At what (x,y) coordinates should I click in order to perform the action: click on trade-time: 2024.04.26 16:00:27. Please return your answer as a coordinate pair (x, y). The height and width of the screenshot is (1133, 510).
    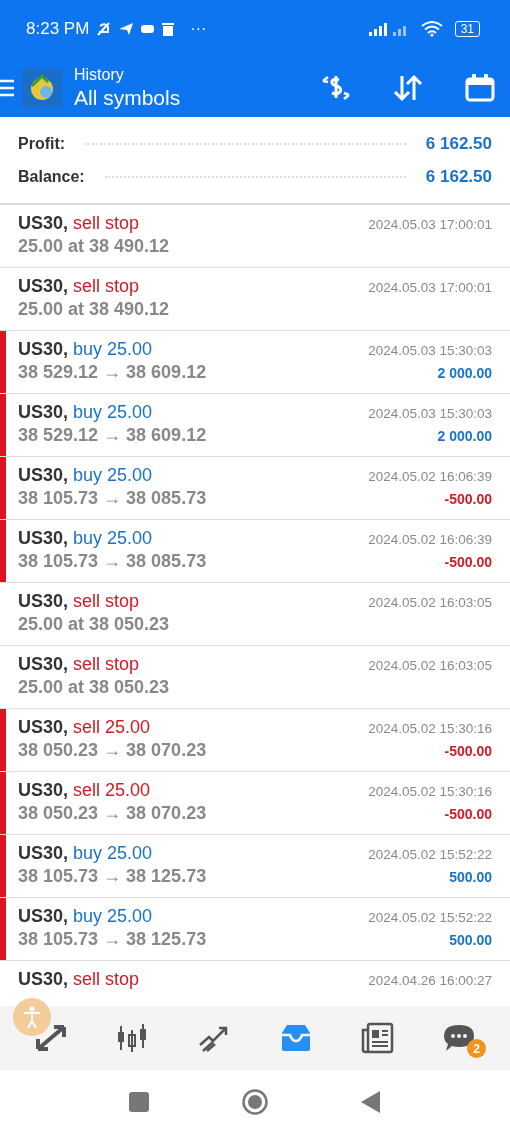
    Looking at the image, I should click on (430, 980).